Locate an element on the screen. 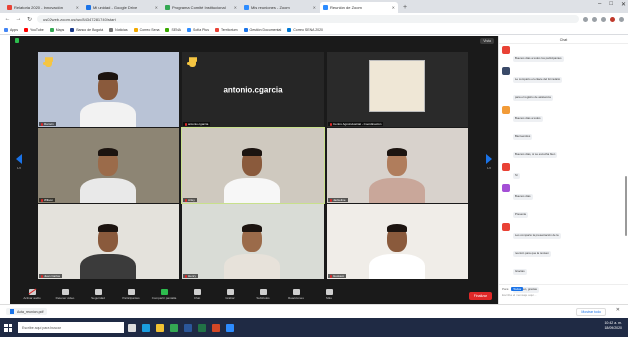 This screenshot has height=337, width=628. task-view-icon is located at coordinates (132, 327).